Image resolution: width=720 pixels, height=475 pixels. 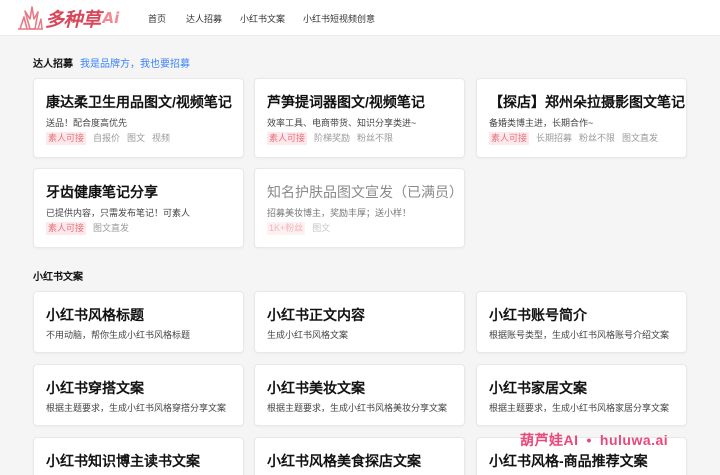 I want to click on card-description: 根据主题要求，生成小红书风格穿搭分享文案, so click(x=136, y=408).